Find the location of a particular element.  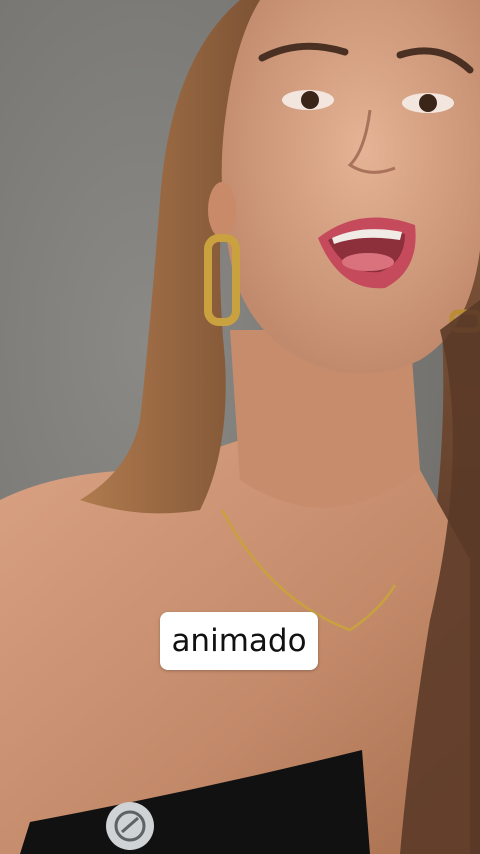

tongue is located at coordinates (368, 262).